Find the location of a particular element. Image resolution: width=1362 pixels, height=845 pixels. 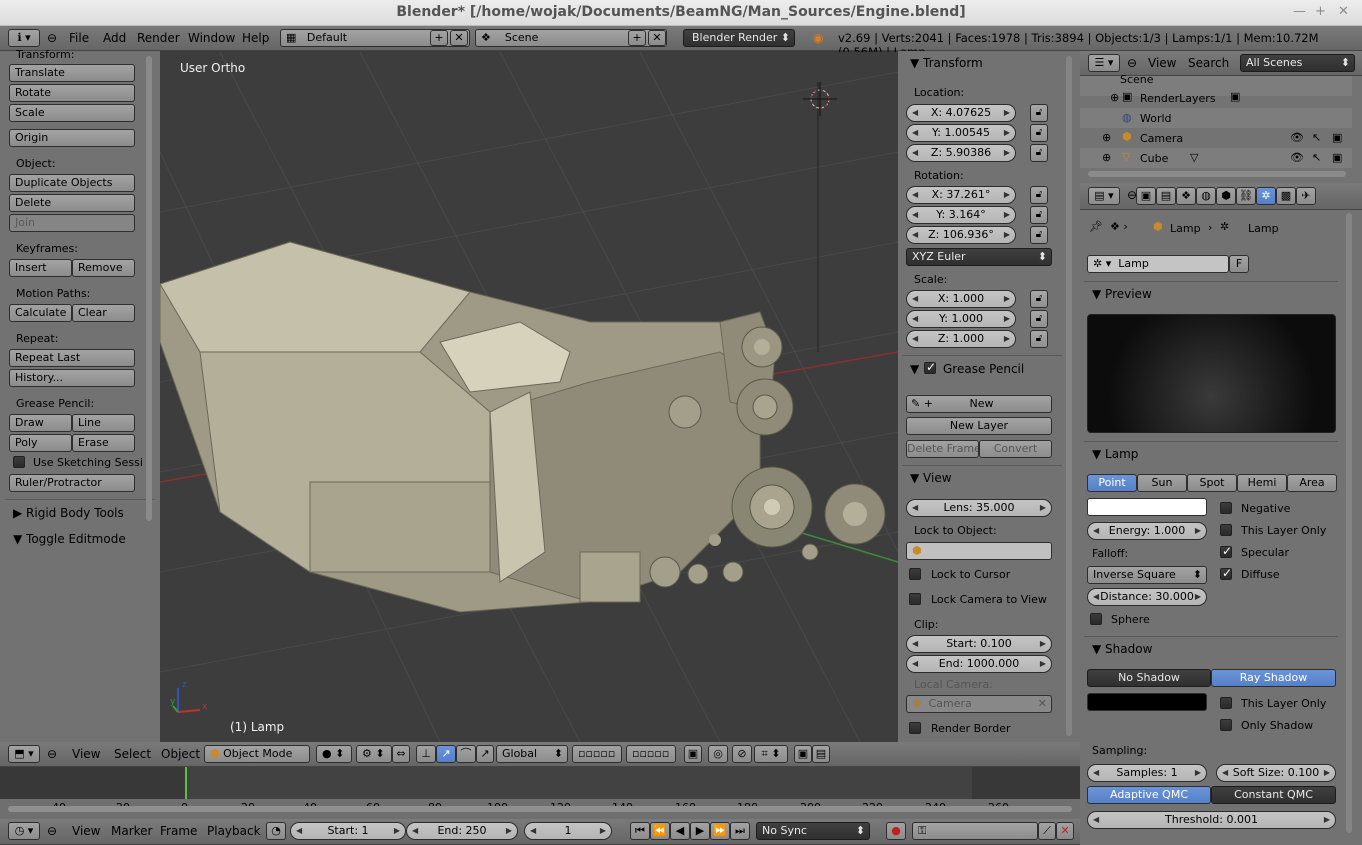

selectable-arrow-icon: ↖ is located at coordinates (1316, 137).